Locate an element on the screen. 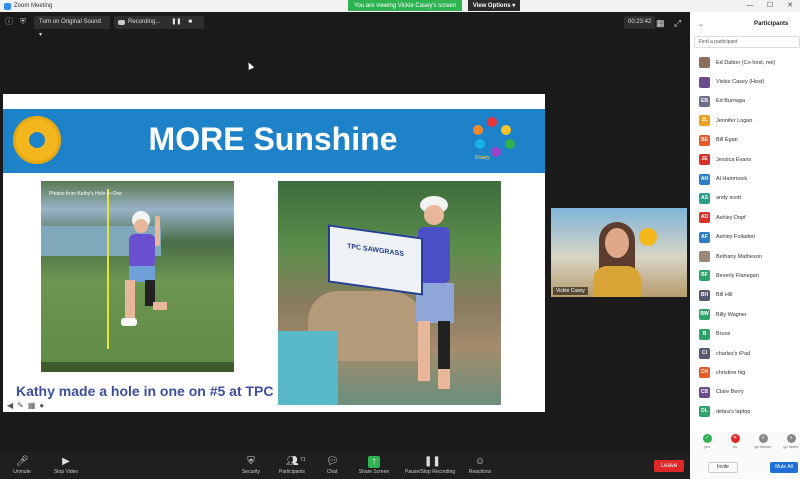  pause-stop-icon: ❚❚ is located at coordinates (432, 461).